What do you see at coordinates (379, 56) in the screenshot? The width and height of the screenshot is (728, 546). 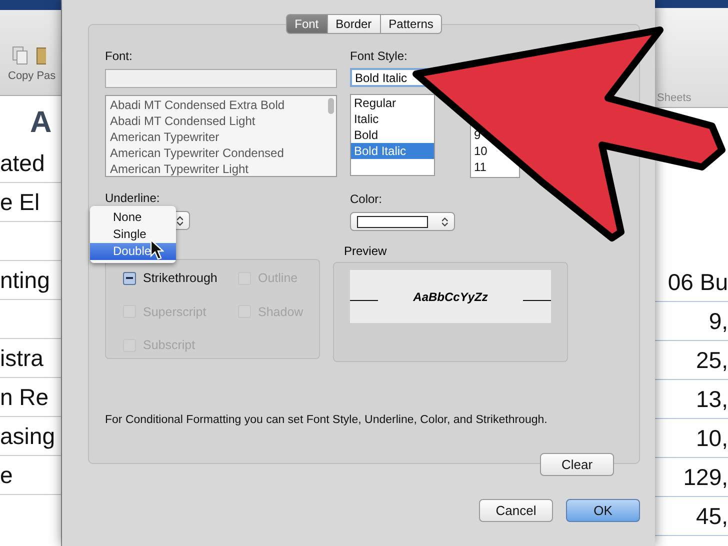 I see `field-label: Font Style:` at bounding box center [379, 56].